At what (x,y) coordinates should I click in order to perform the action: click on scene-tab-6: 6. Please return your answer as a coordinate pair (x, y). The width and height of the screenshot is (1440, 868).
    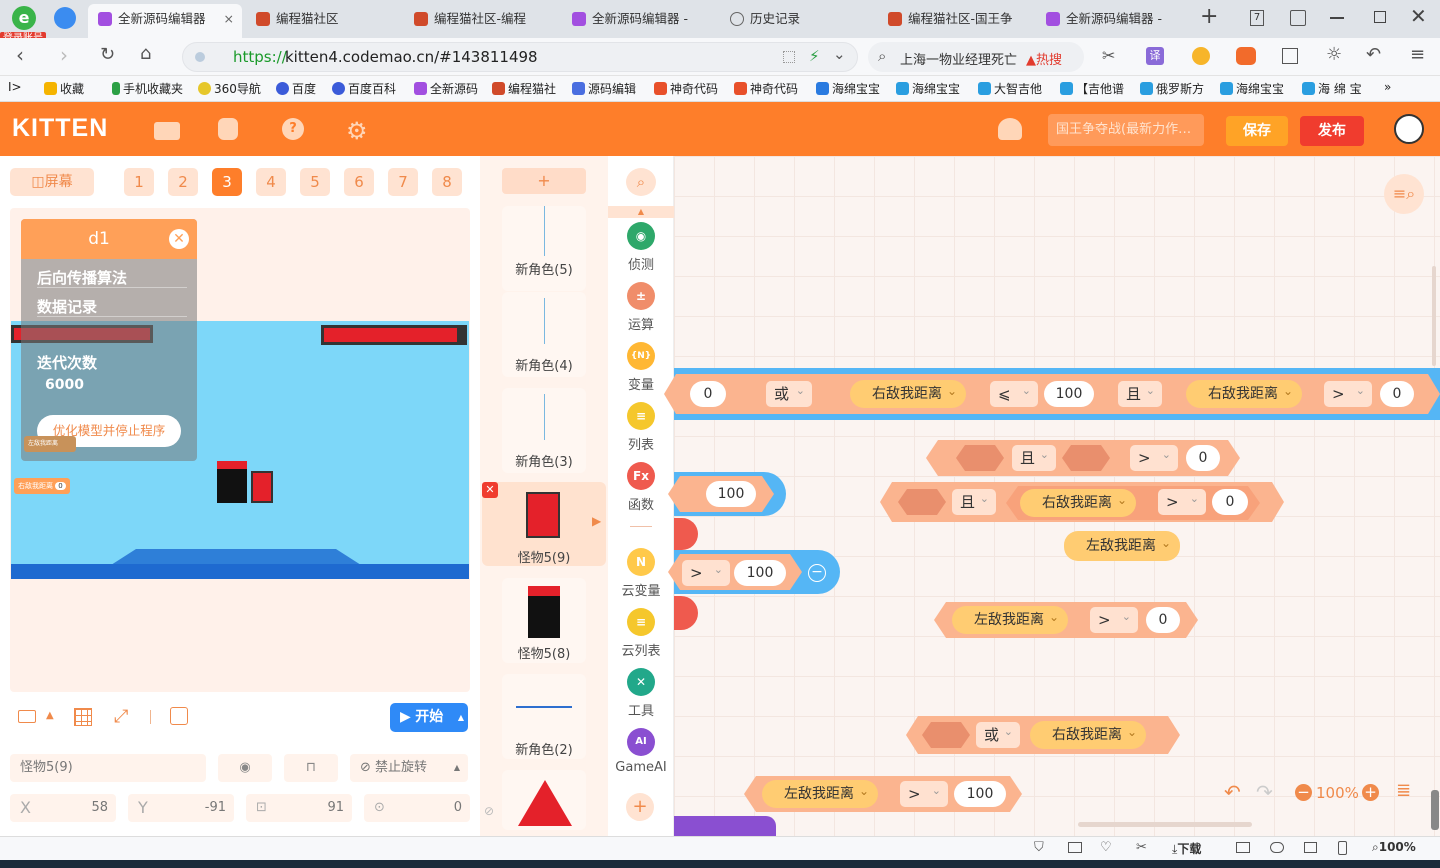
    Looking at the image, I should click on (359, 182).